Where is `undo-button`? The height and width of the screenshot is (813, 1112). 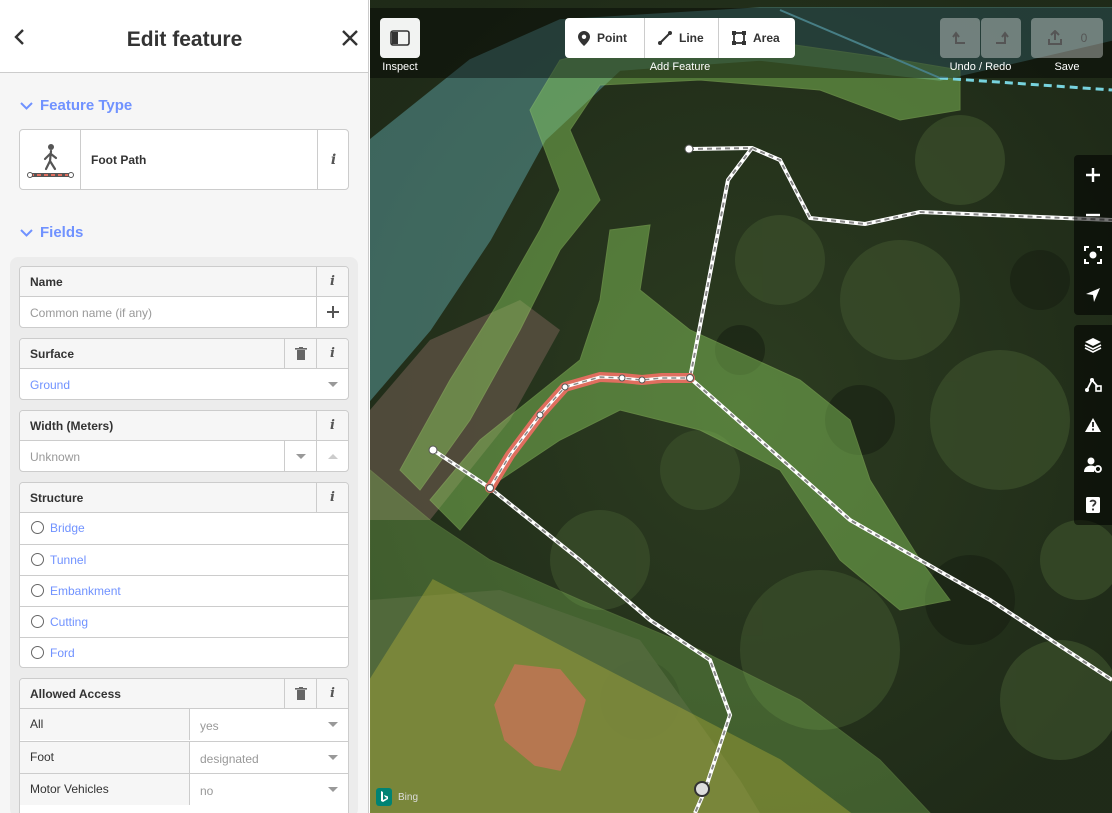
undo-button is located at coordinates (960, 38).